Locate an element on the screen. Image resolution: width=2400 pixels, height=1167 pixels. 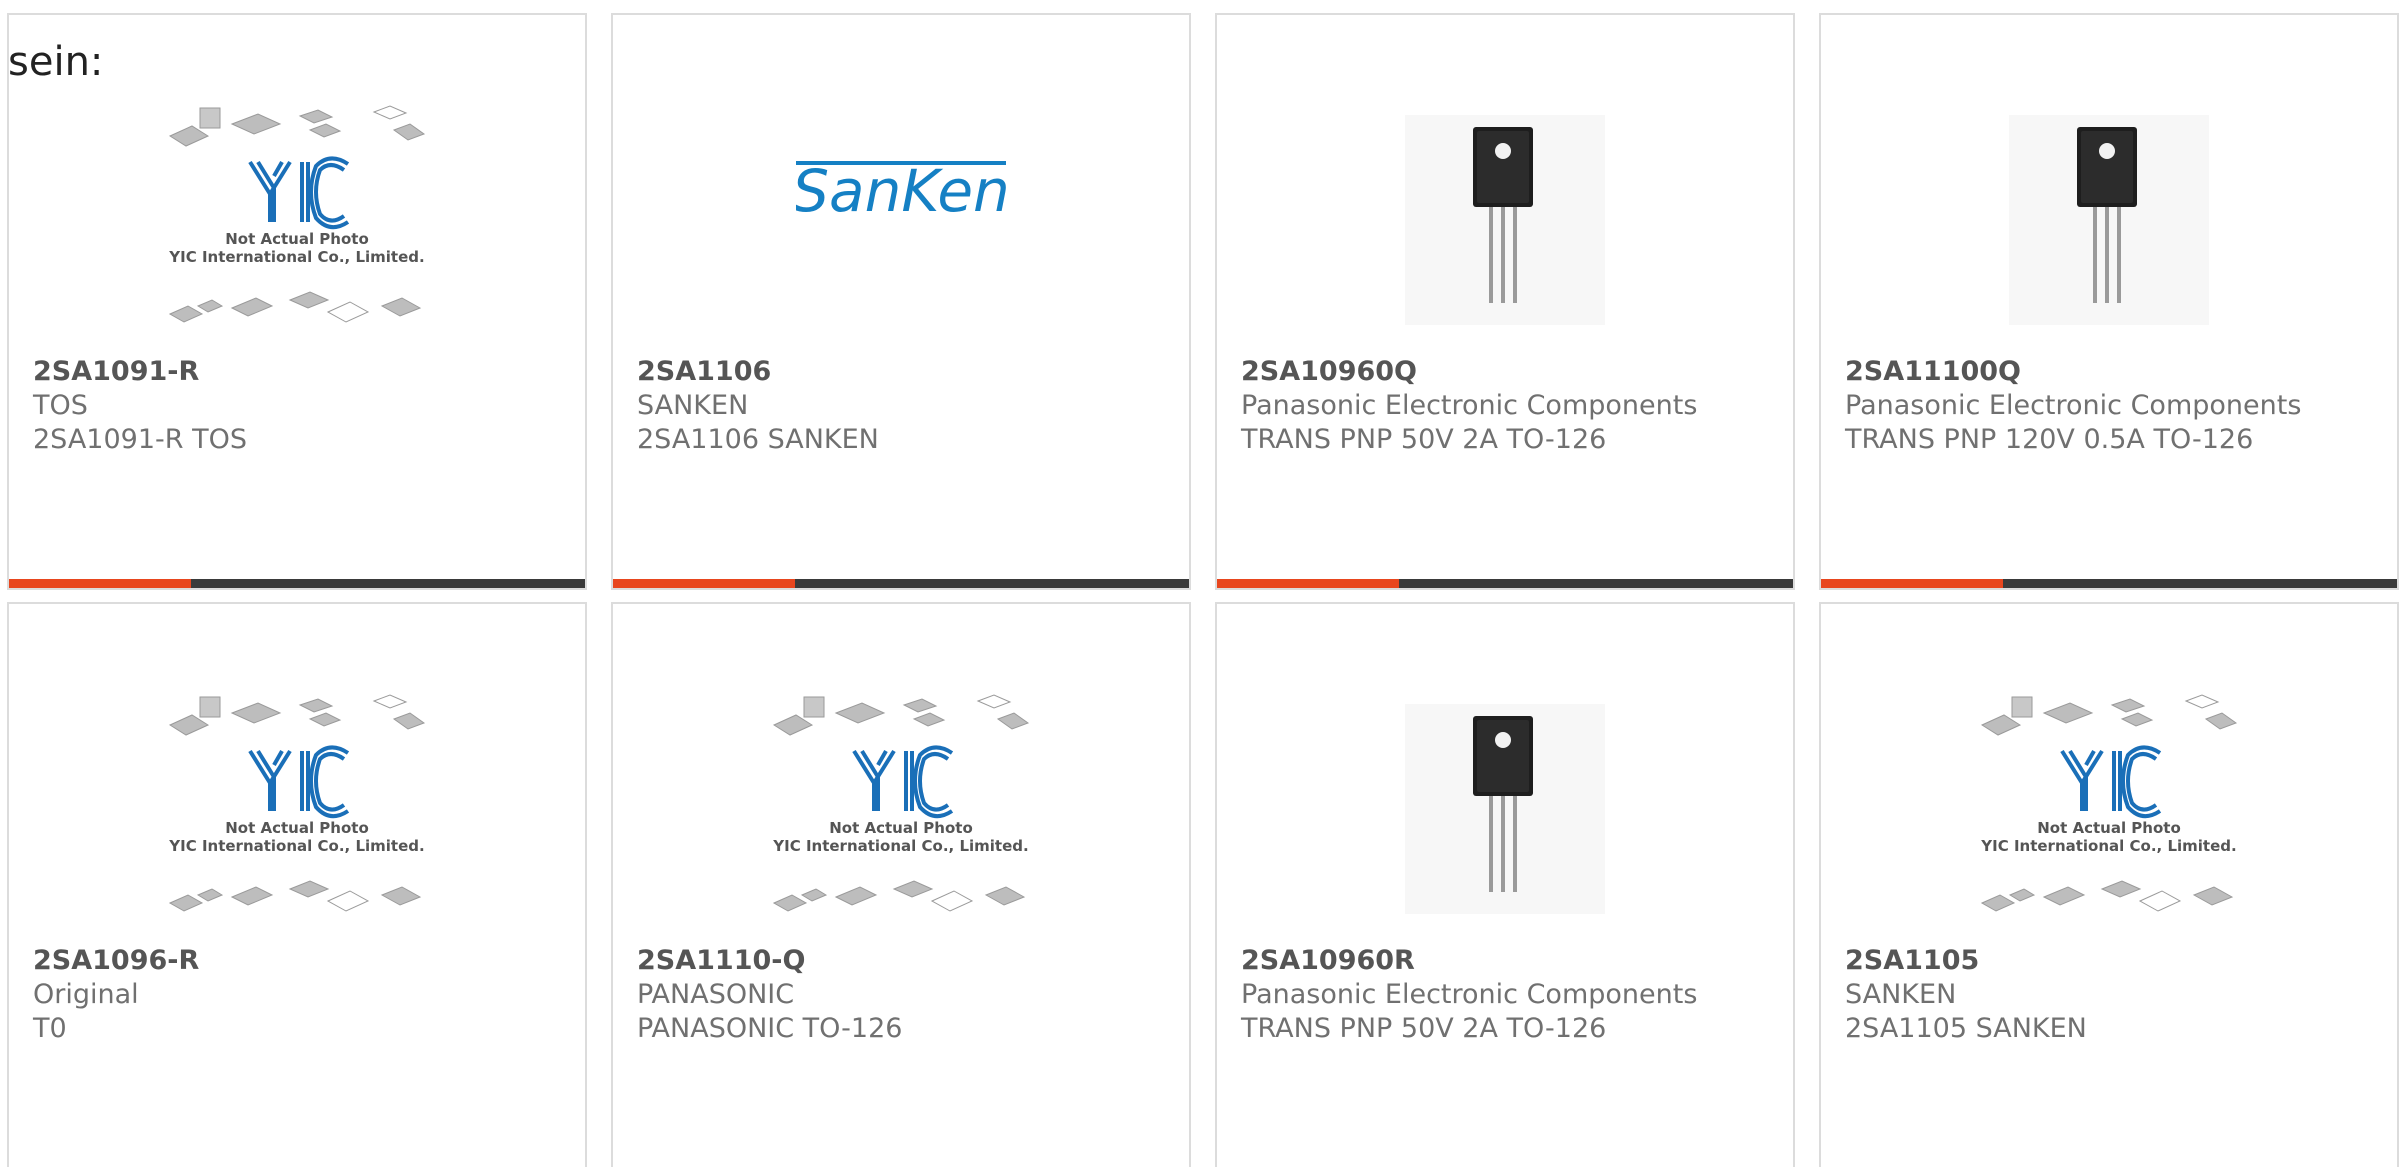
product-info: 2SA1110-Q PANASONIC PANASONIC TO-126 is located at coordinates (907, 995).